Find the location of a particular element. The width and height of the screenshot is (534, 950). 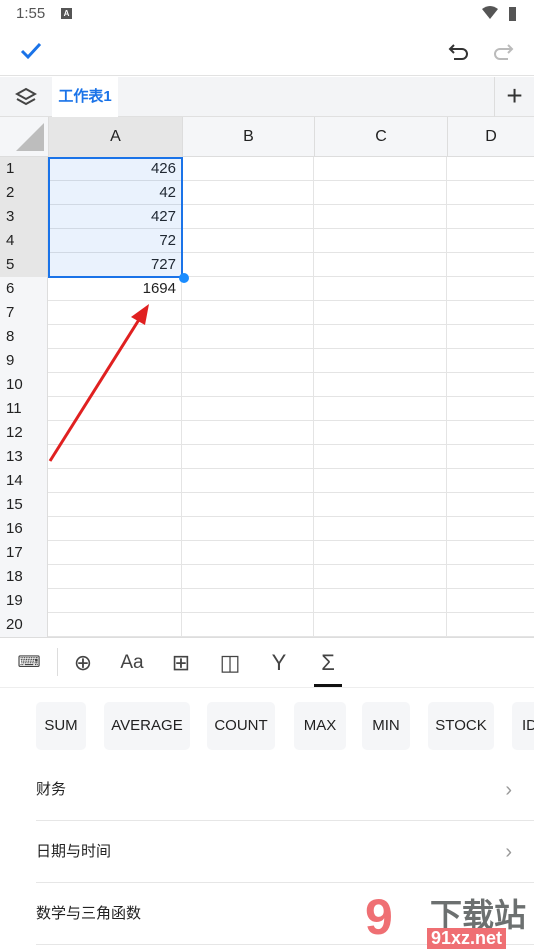

cell-b9 is located at coordinates (248, 361).